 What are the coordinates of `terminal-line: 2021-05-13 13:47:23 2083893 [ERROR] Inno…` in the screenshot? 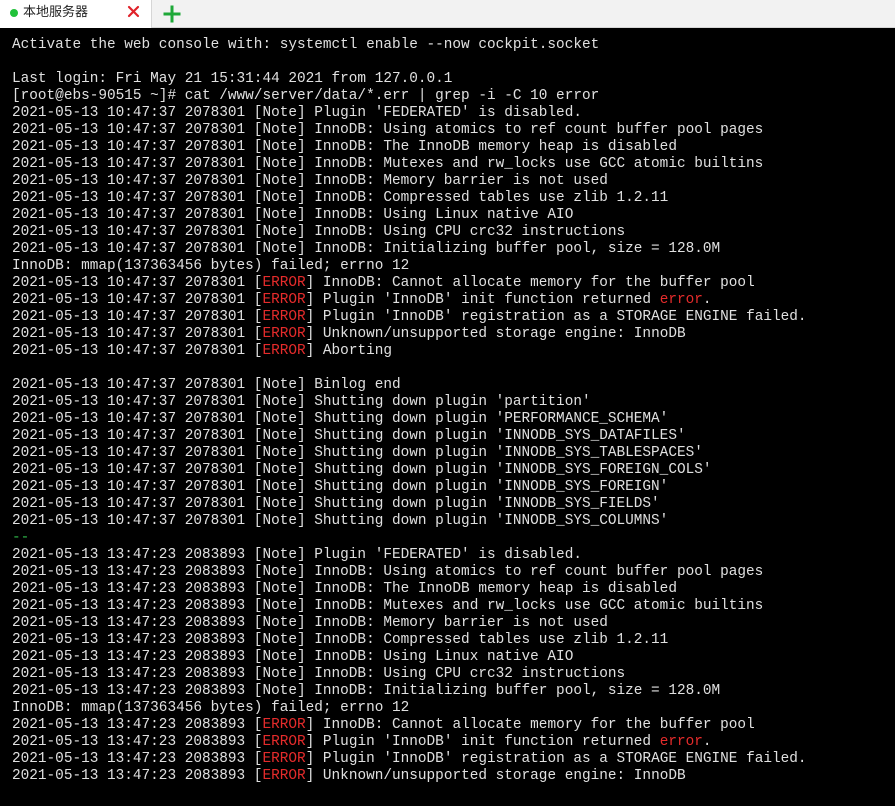 It's located at (409, 725).